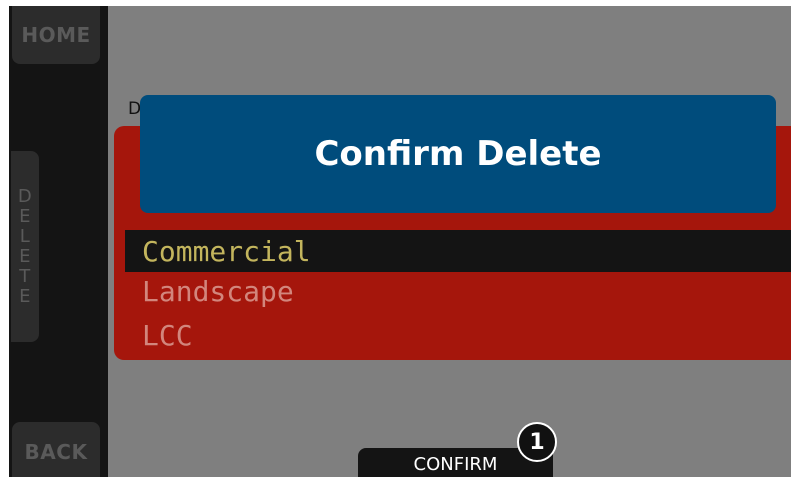  Describe the element at coordinates (25, 196) in the screenshot. I see `delete-letter: D` at that location.